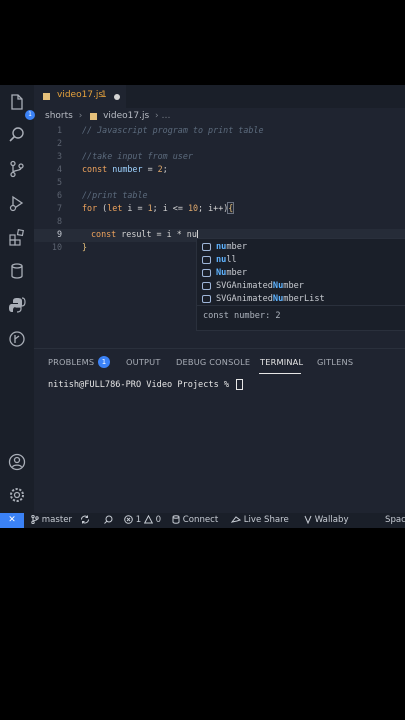 The width and height of the screenshot is (405, 720). I want to click on active-tab-indicator, so click(280, 373).